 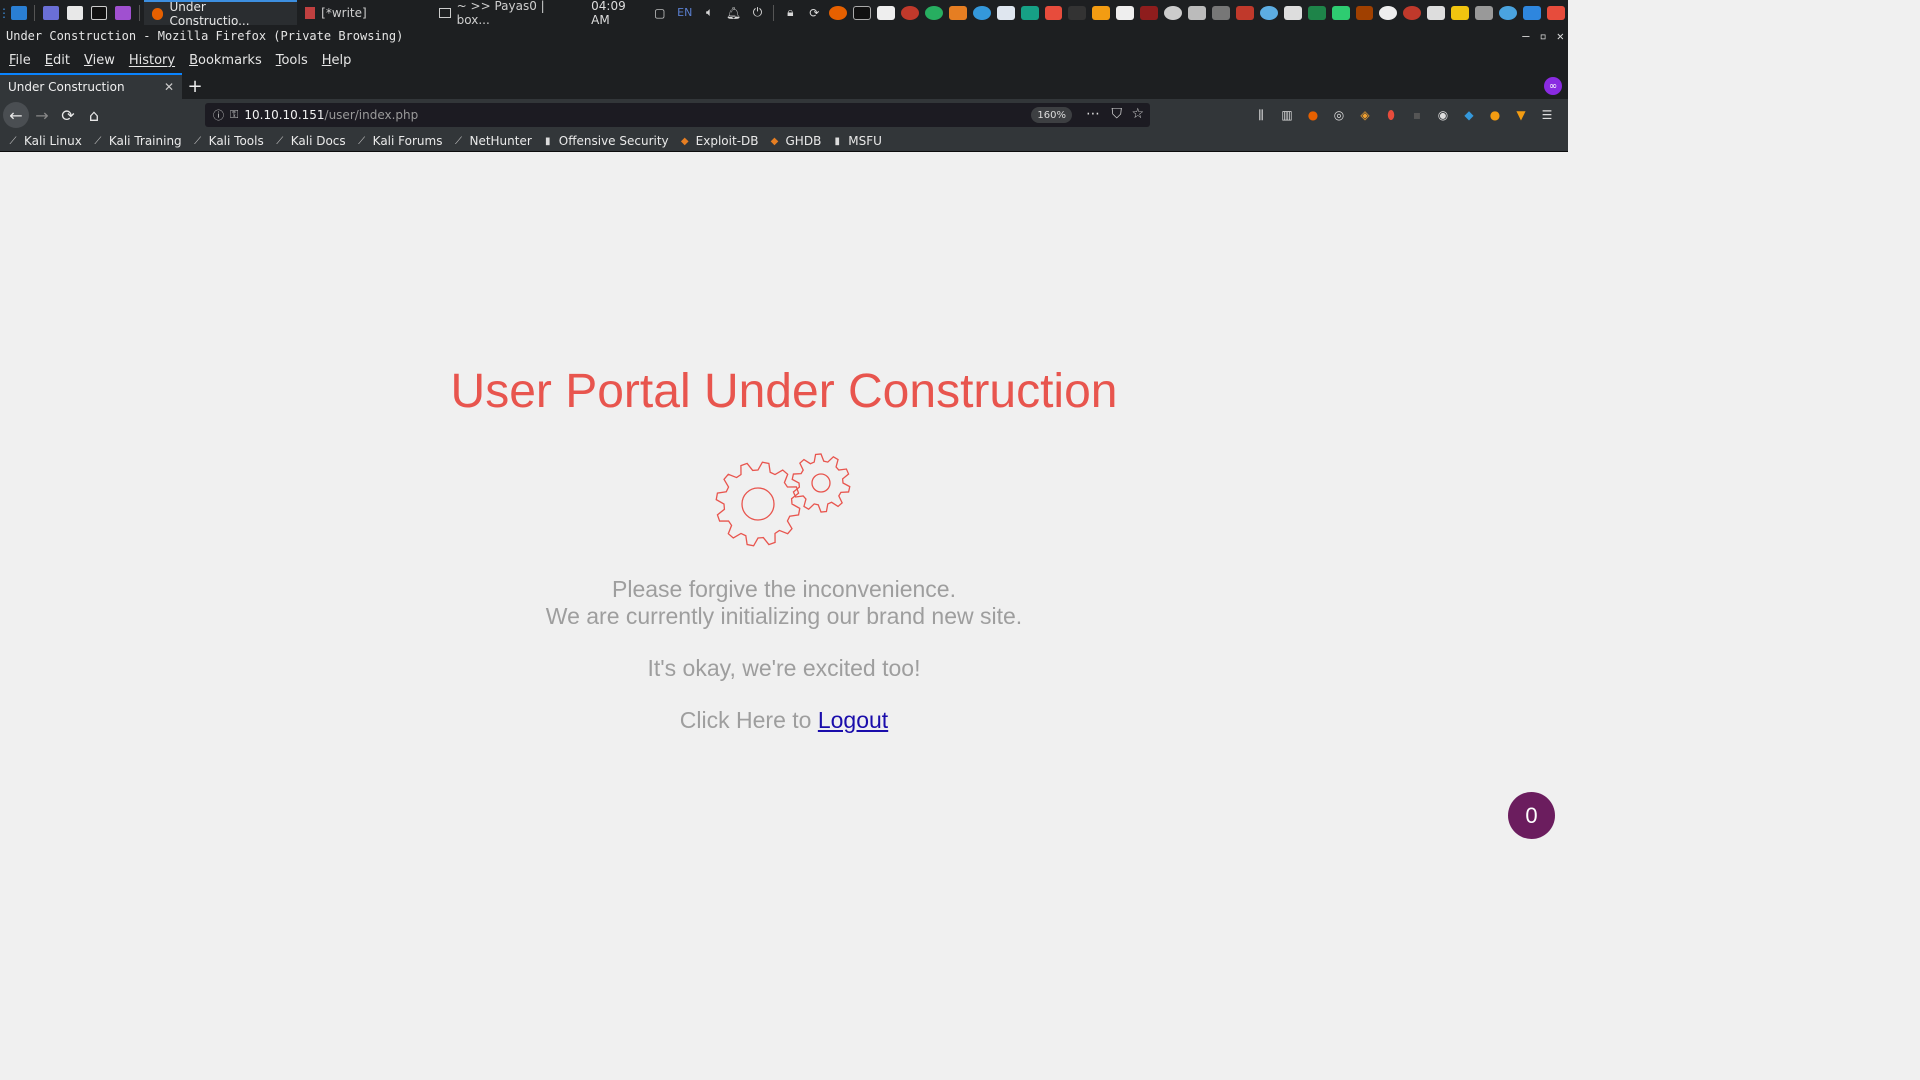 I want to click on bookmark-kali-training: ⟋ Kali Training, so click(x=136, y=141).